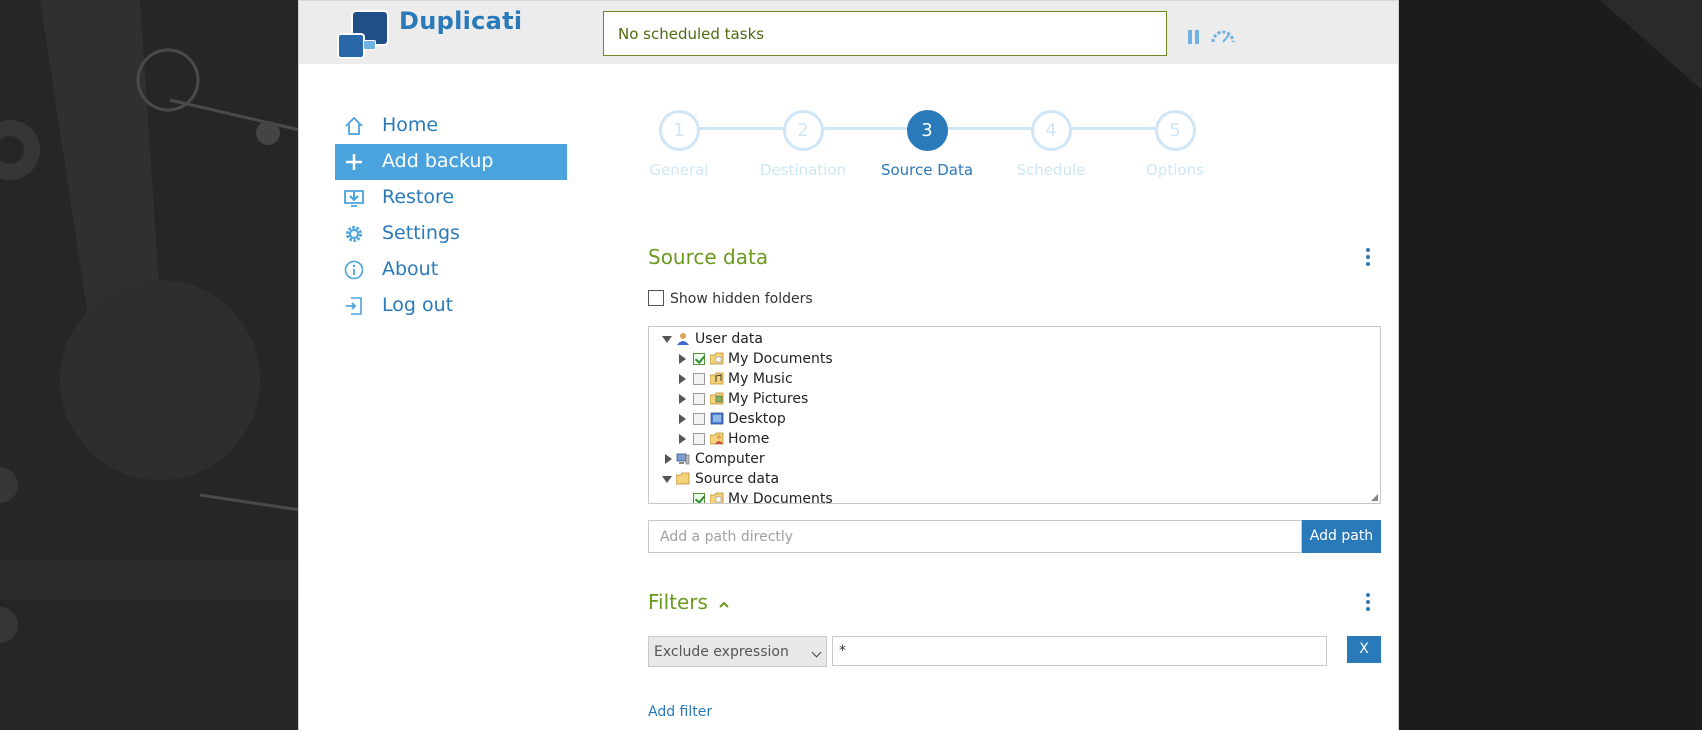 The height and width of the screenshot is (730, 1702). Describe the element at coordinates (760, 379) in the screenshot. I see `tree-node-label: My Music` at that location.